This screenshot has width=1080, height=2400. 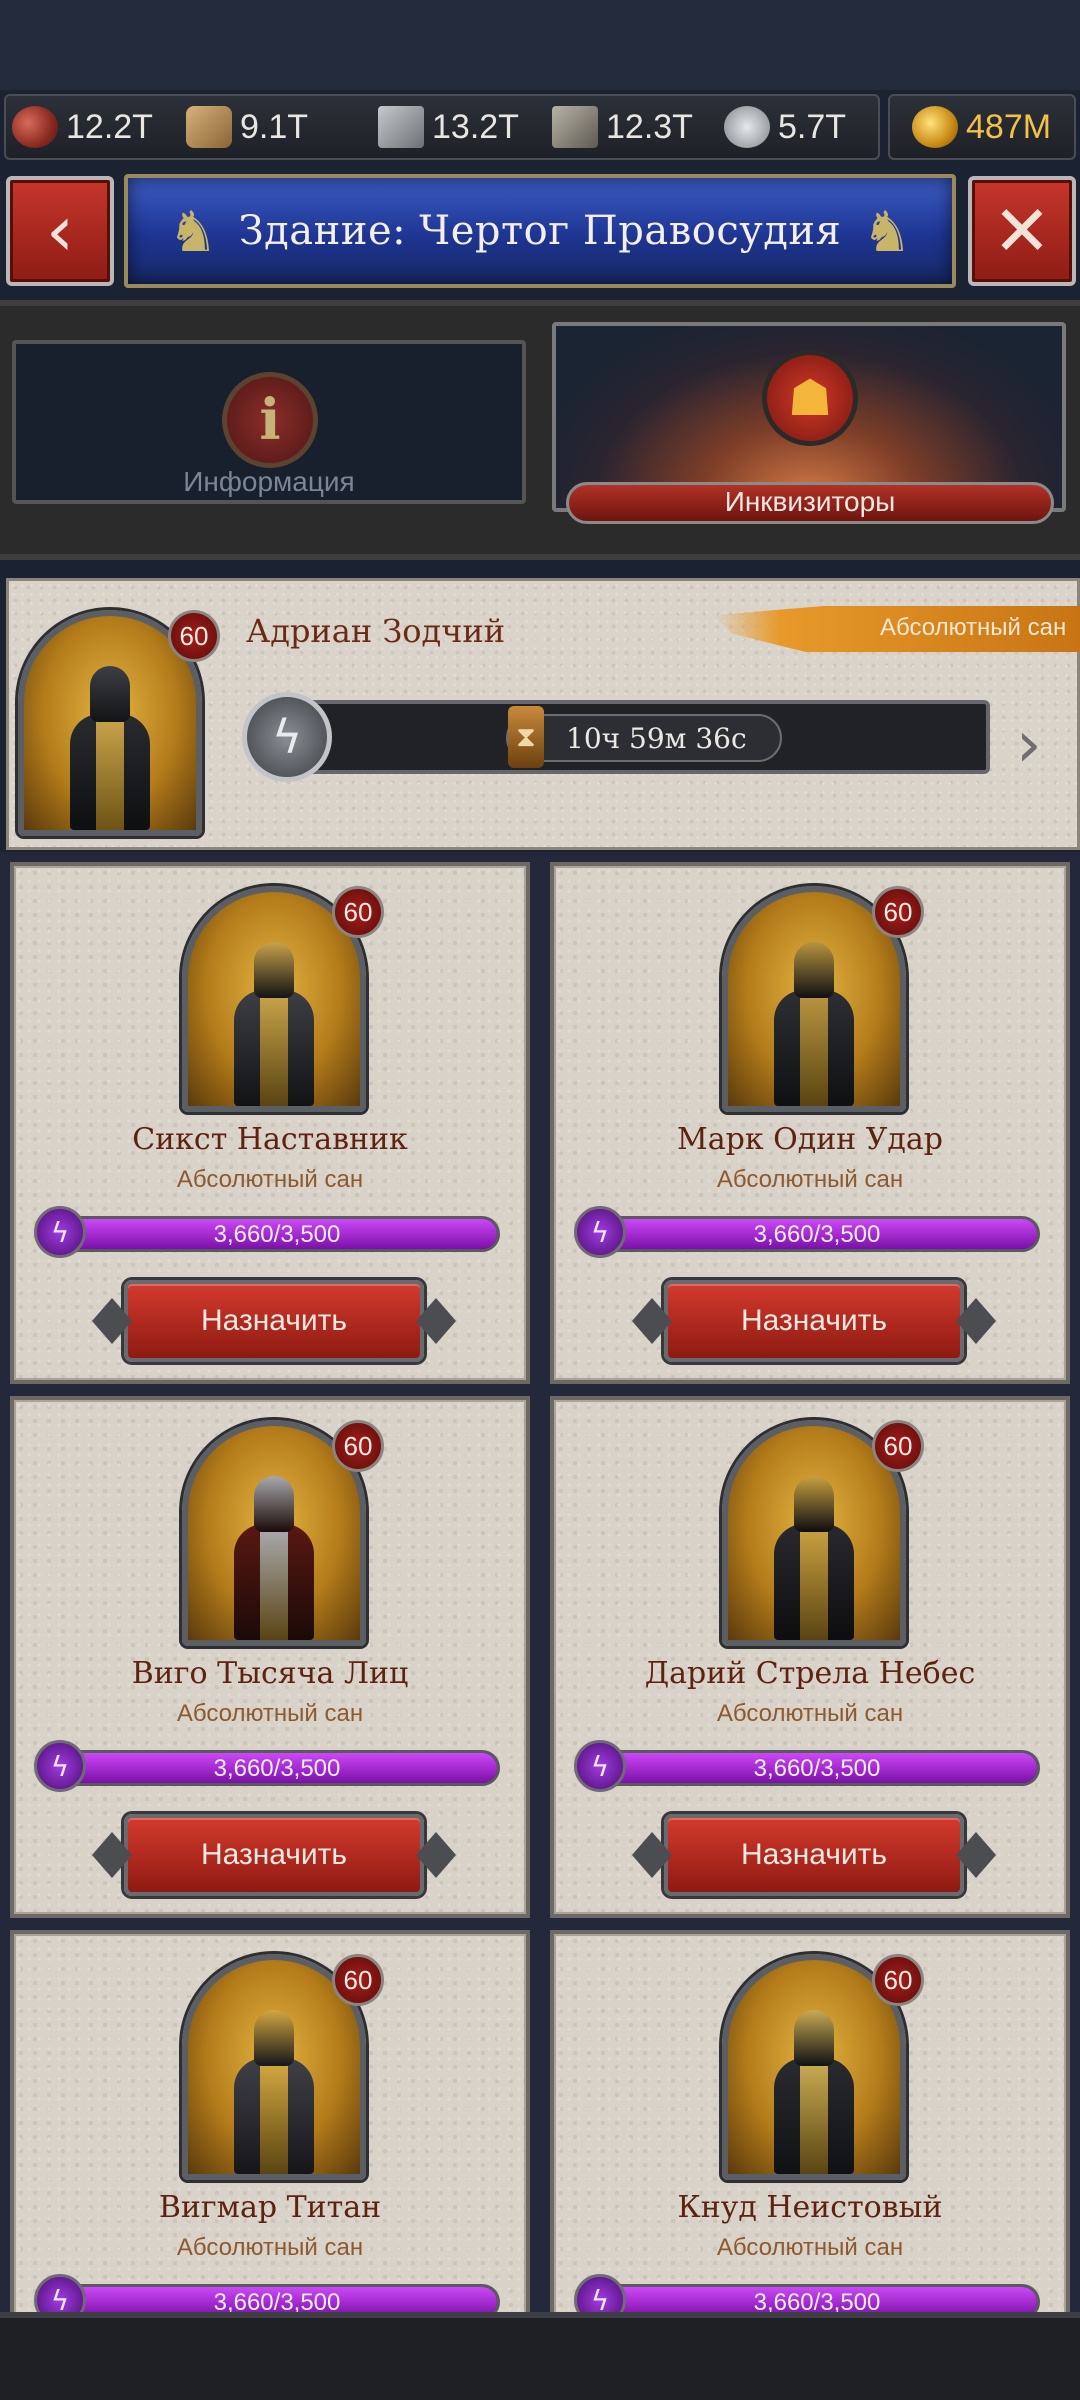 I want to click on resource-silver: 5.7T, so click(x=785, y=127).